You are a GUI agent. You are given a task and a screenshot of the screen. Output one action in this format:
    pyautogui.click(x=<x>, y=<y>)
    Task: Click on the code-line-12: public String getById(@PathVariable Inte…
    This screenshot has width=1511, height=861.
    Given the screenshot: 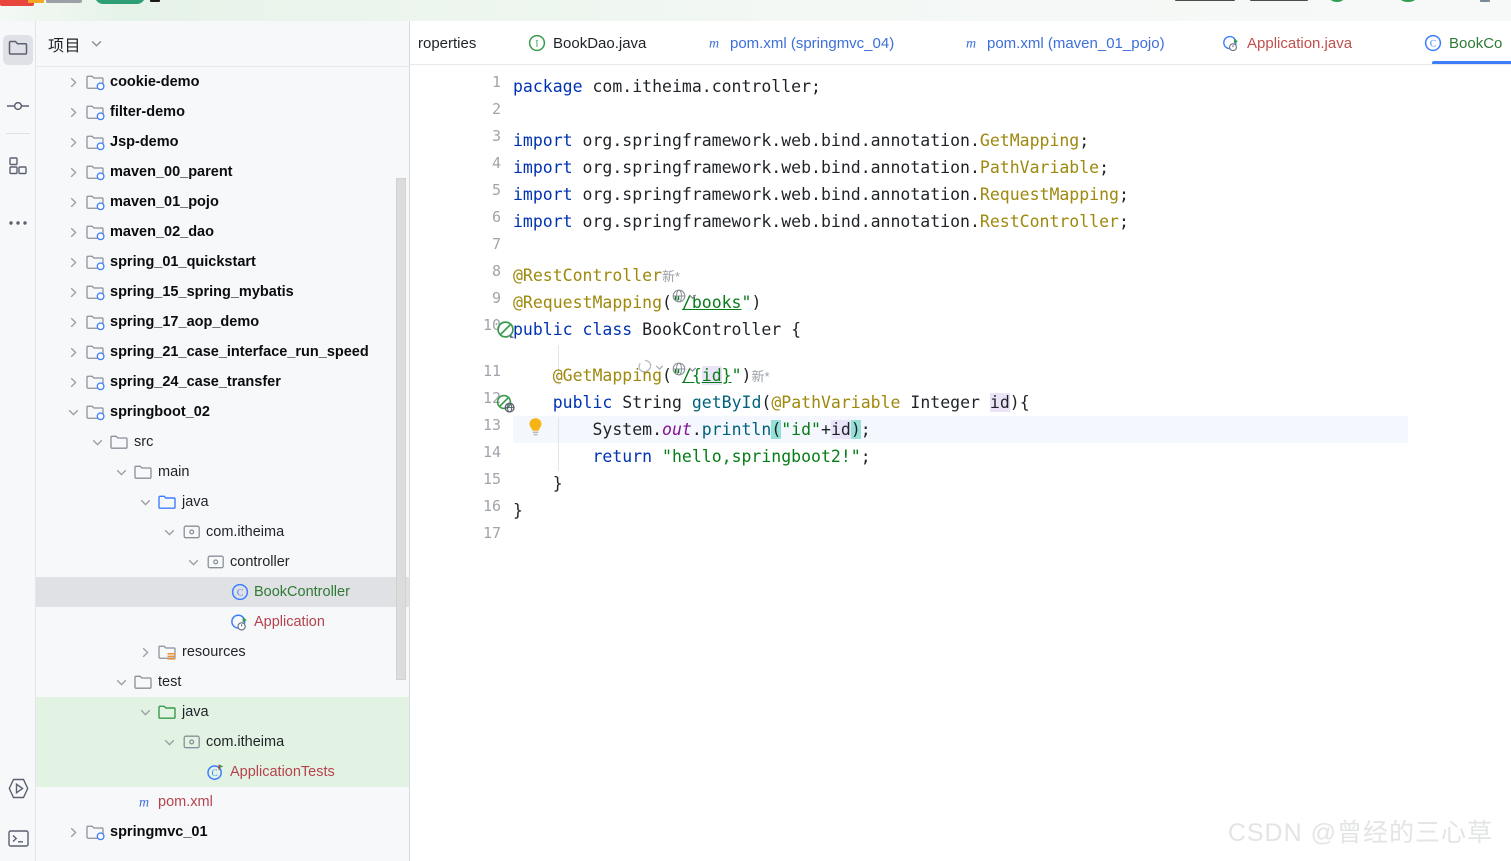 What is the action you would take?
    pyautogui.click(x=791, y=402)
    